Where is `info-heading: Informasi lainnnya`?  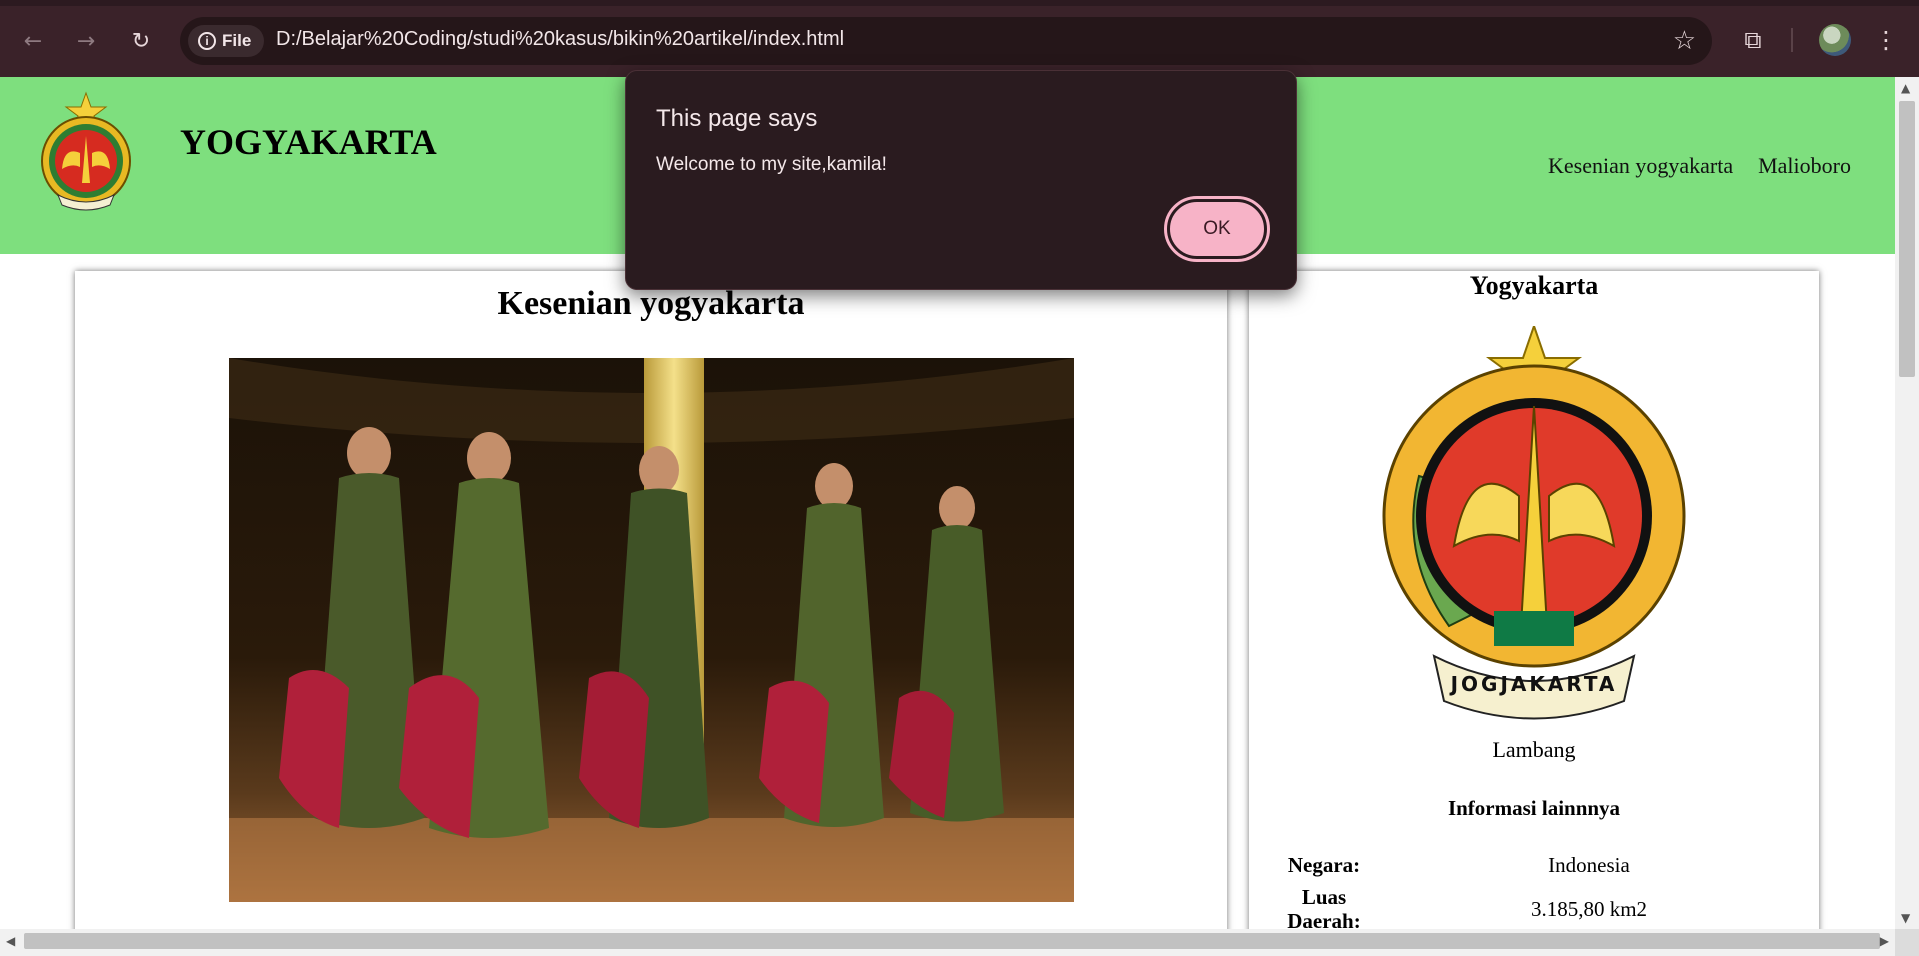 info-heading: Informasi lainnnya is located at coordinates (1534, 808).